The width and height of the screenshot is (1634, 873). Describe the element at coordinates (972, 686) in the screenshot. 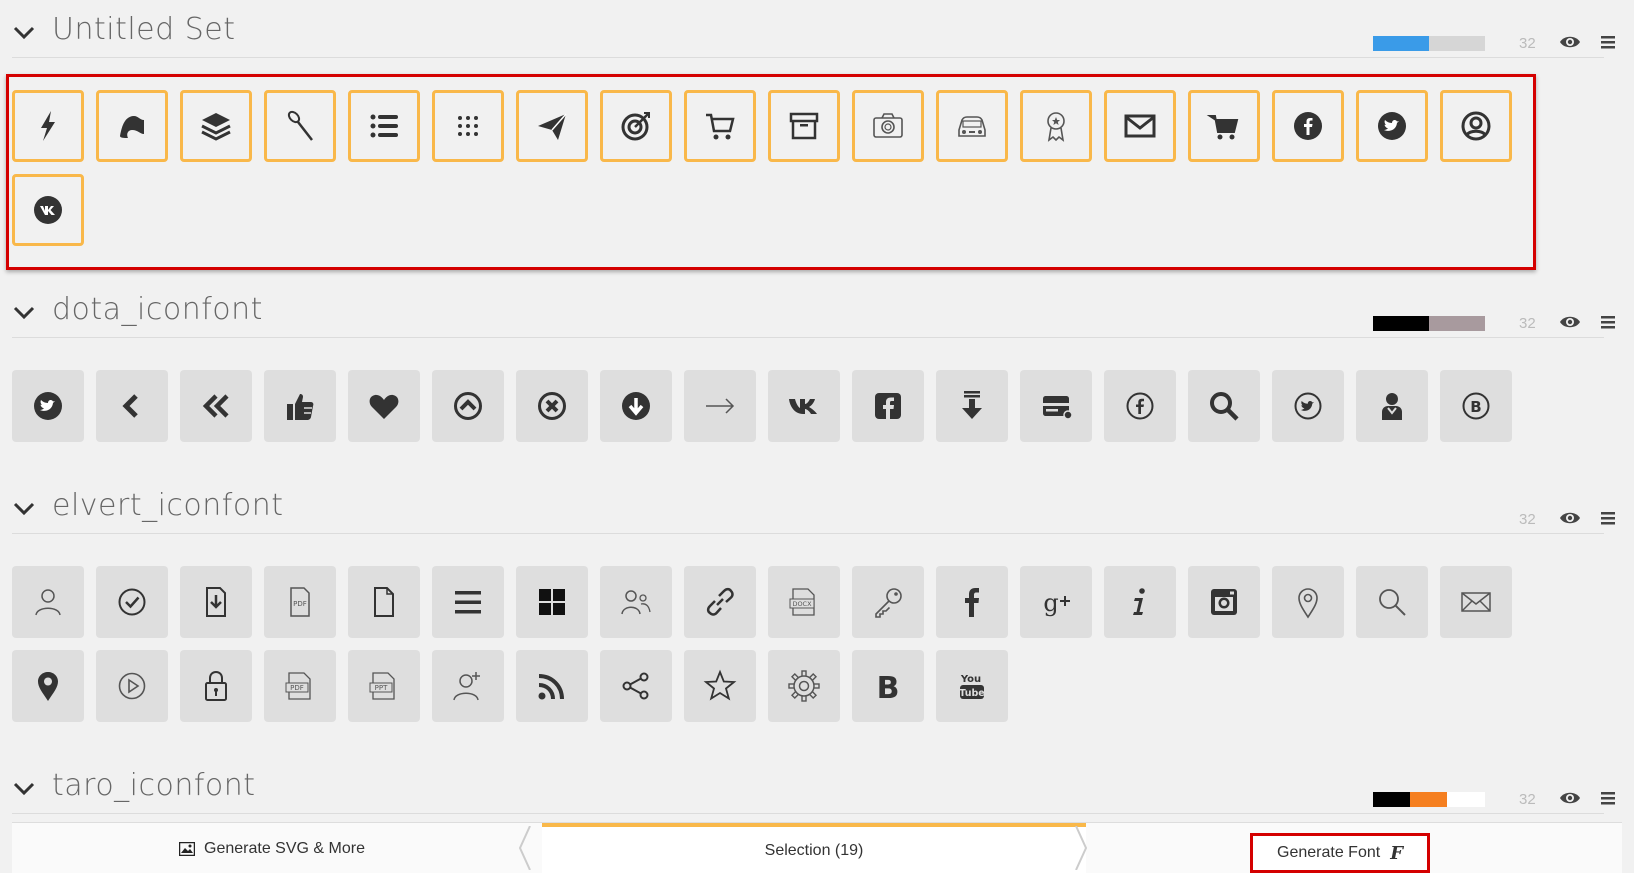

I see `glyph-cell: You Tube` at that location.